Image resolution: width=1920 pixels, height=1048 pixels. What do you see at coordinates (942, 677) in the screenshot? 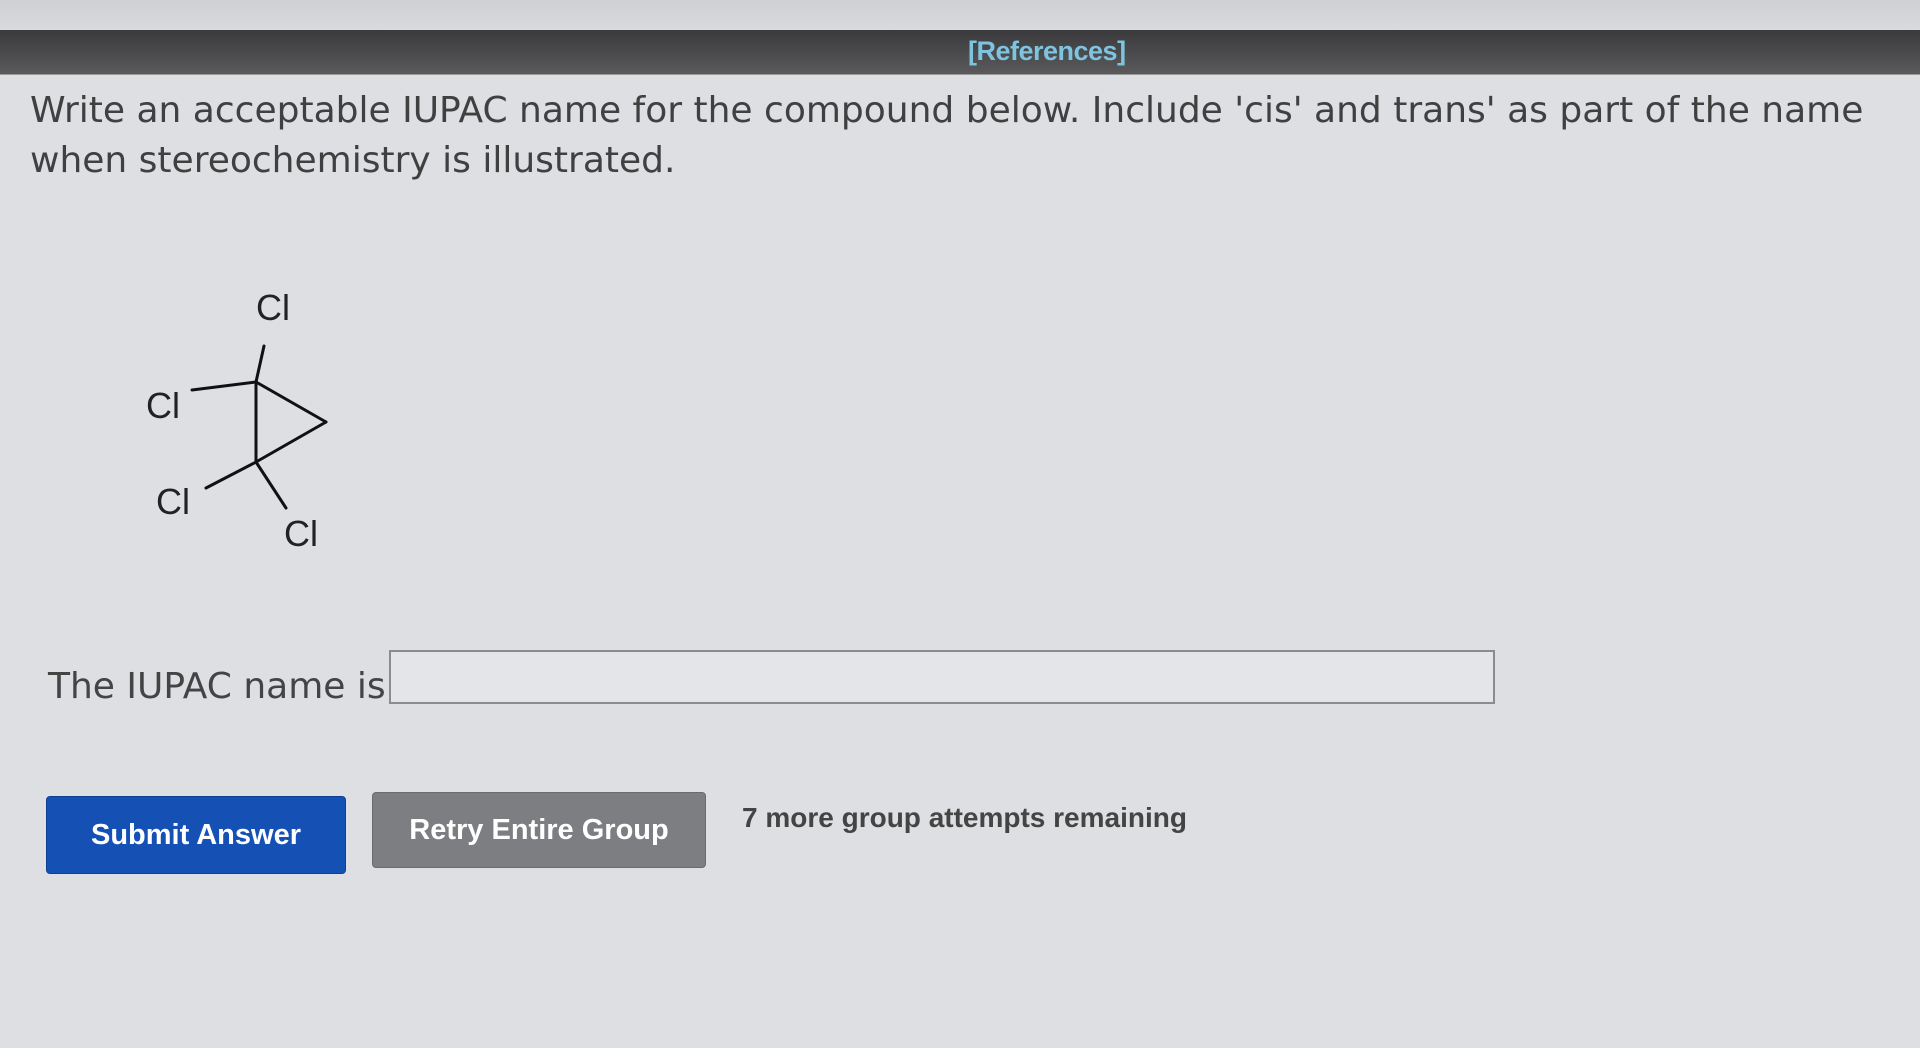
I see `iupac-name-input` at bounding box center [942, 677].